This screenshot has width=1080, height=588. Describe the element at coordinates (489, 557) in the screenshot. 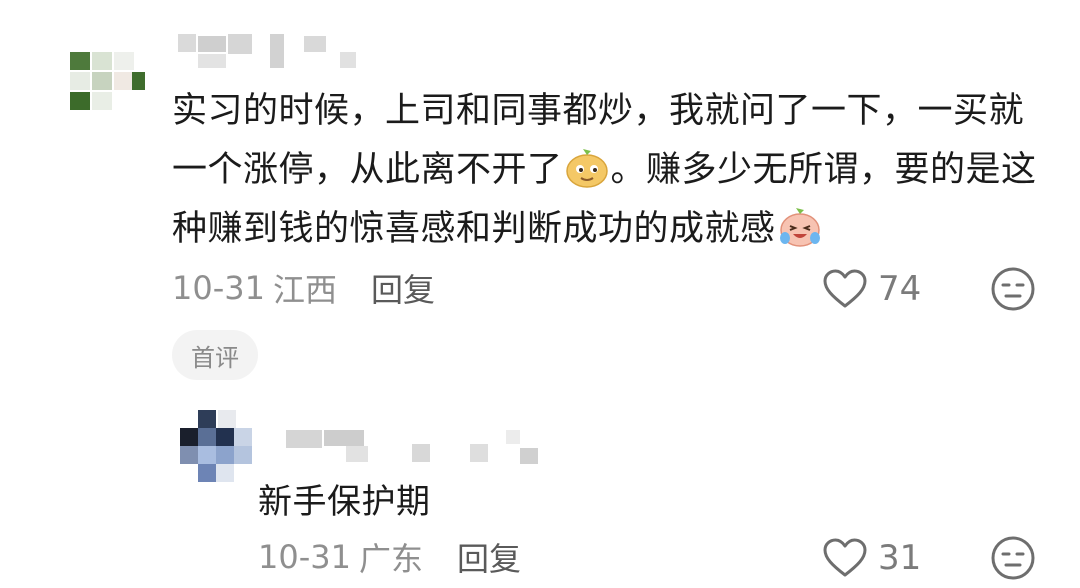

I see `reply-reply-button: 回复` at that location.